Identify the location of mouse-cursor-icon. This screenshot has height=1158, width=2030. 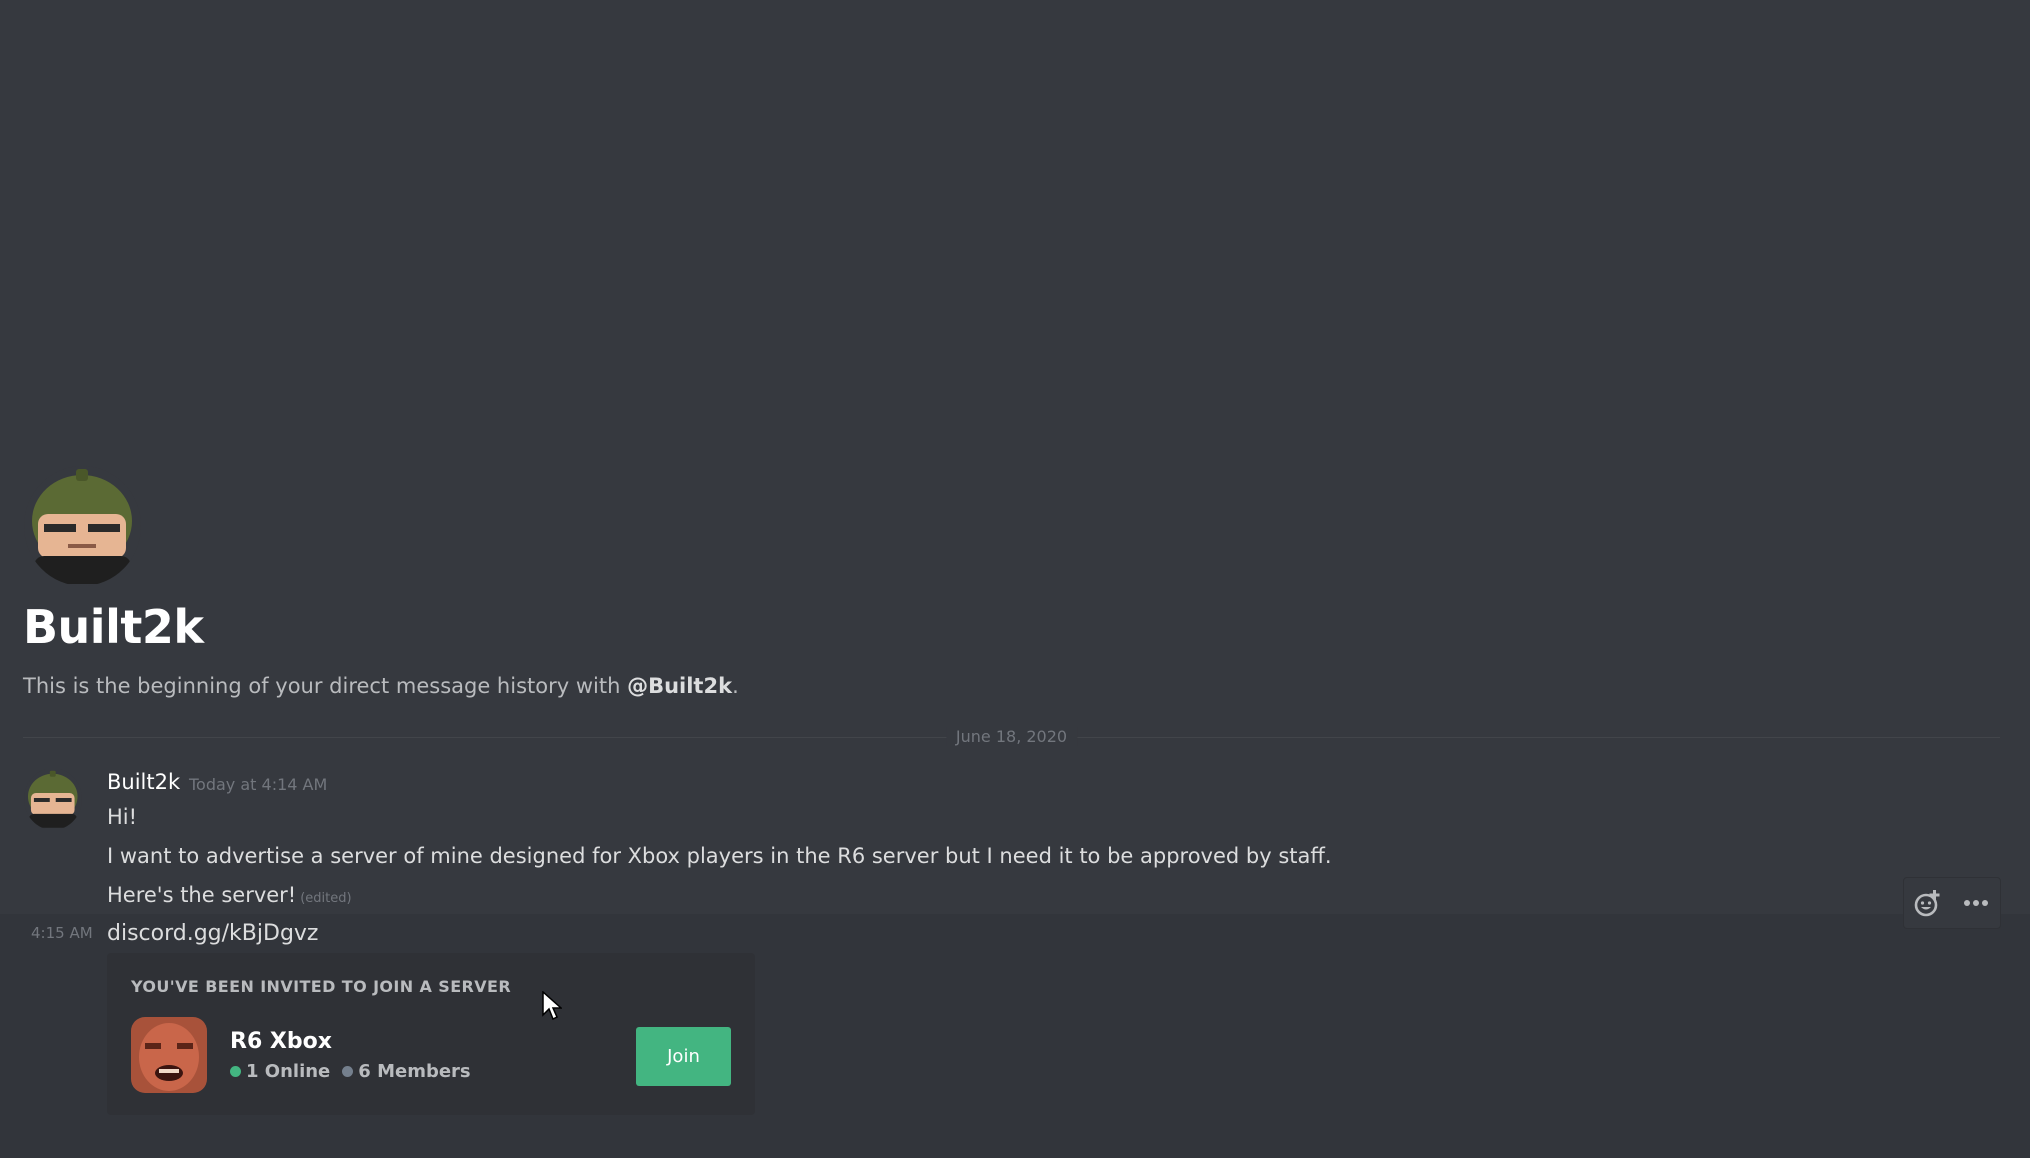
(552, 1006).